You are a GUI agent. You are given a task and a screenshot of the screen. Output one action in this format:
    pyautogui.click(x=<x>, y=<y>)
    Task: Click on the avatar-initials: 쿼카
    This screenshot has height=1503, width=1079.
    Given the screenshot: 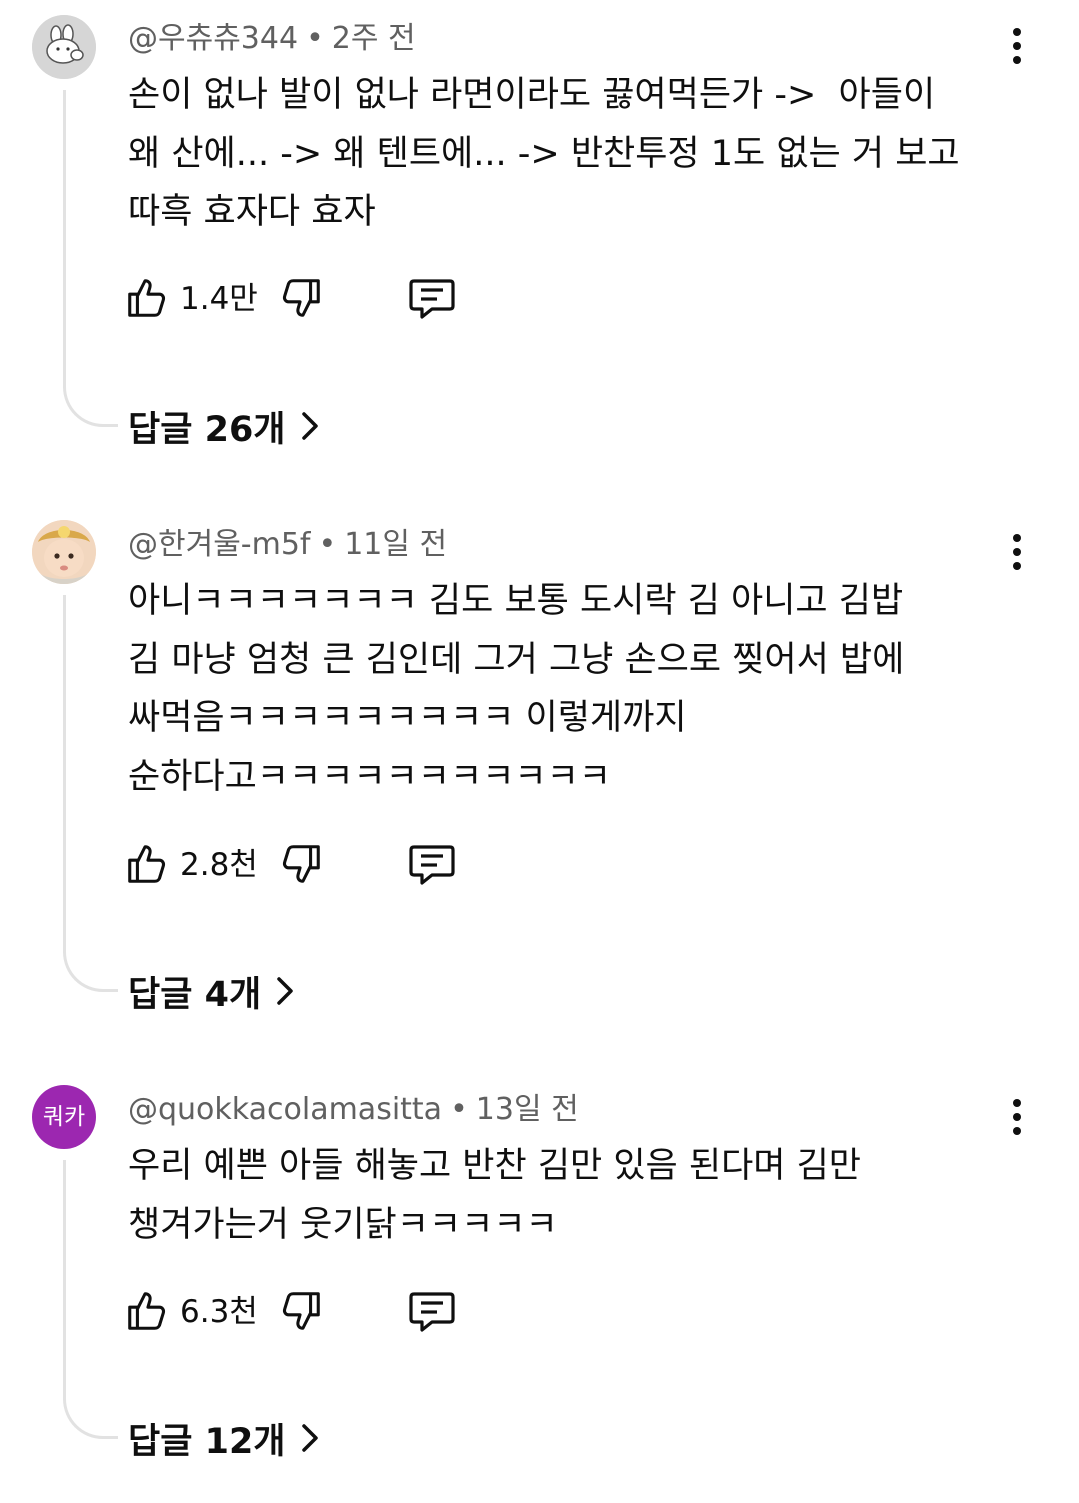 What is the action you would take?
    pyautogui.click(x=64, y=1116)
    